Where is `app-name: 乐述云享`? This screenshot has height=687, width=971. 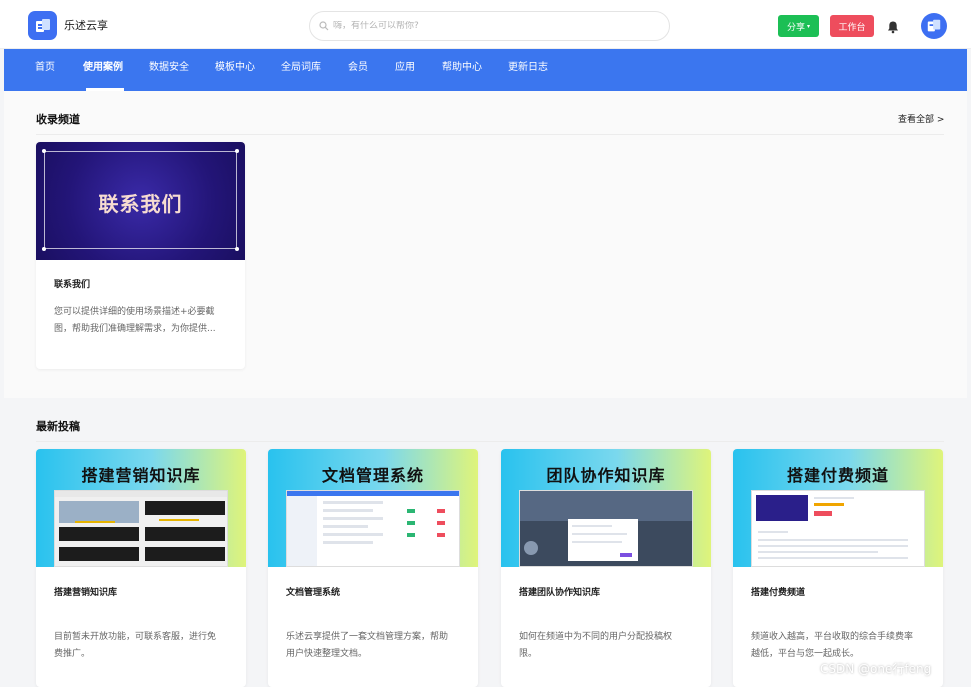
app-name: 乐述云享 is located at coordinates (86, 25).